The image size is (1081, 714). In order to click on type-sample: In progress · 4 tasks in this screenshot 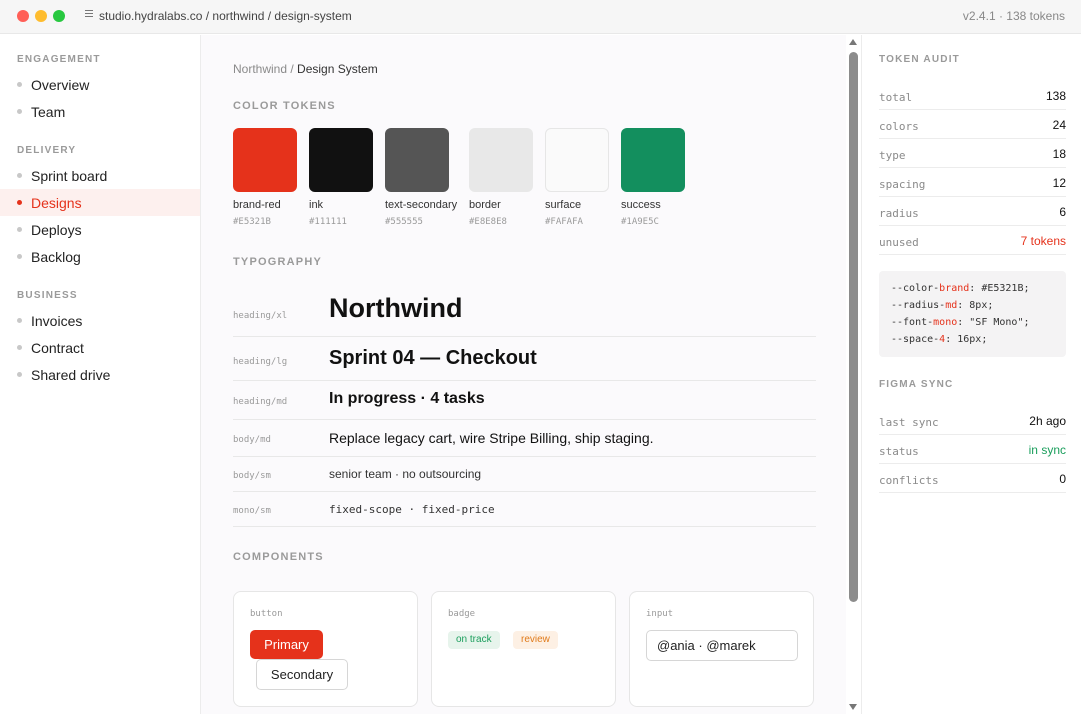, I will do `click(407, 398)`.